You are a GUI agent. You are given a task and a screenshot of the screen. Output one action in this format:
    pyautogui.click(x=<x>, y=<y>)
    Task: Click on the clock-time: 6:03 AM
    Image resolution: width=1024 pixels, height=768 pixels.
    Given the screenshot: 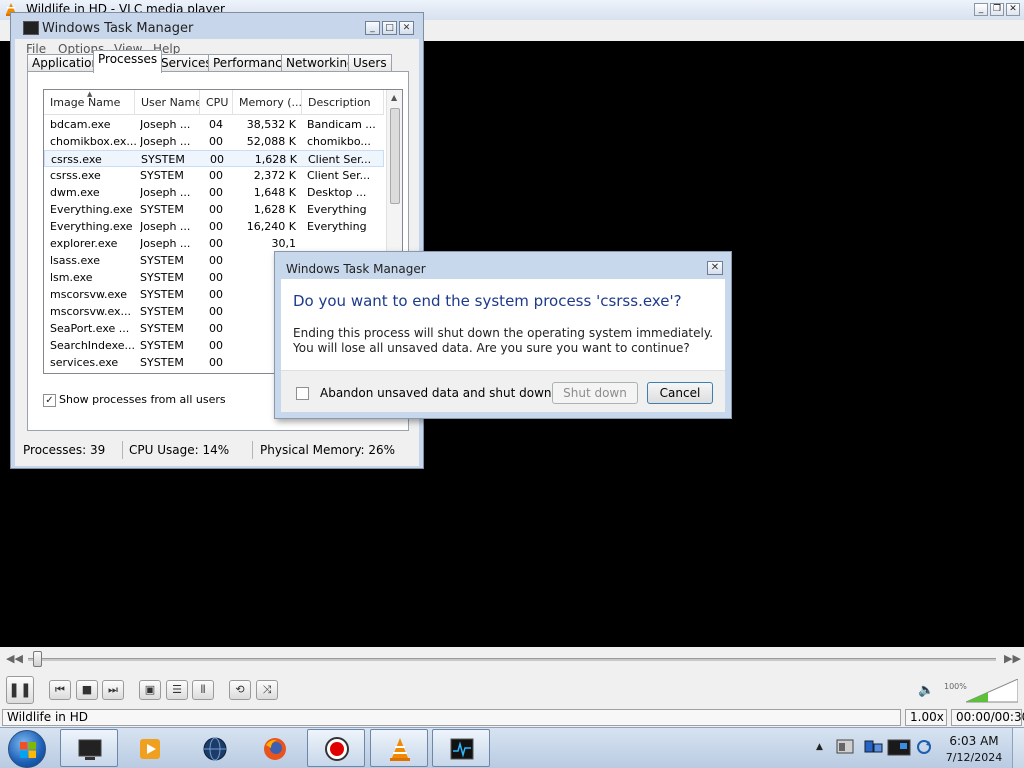 What is the action you would take?
    pyautogui.click(x=974, y=741)
    